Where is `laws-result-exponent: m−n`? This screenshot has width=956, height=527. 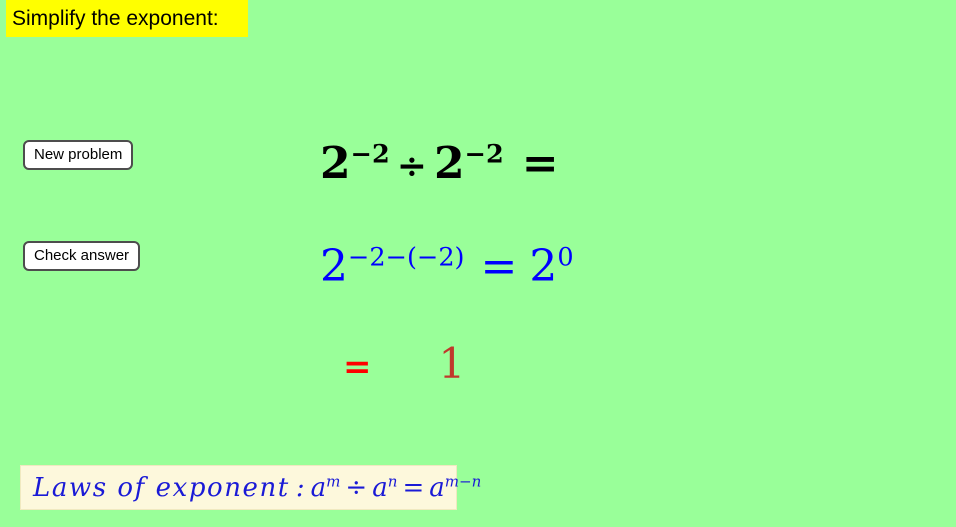 laws-result-exponent: m−n is located at coordinates (463, 480).